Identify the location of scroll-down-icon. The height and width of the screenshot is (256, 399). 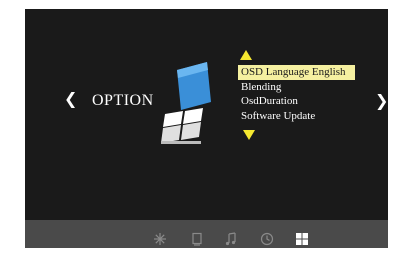
(249, 135).